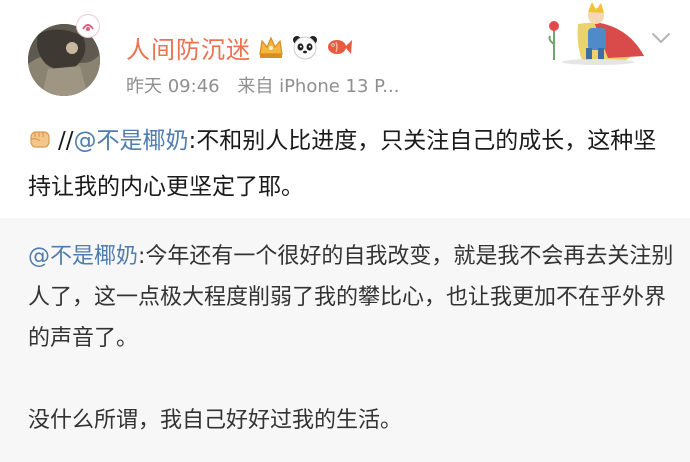 The width and height of the screenshot is (690, 462). I want to click on repost-mention-link: @不是椰奶, so click(83, 256).